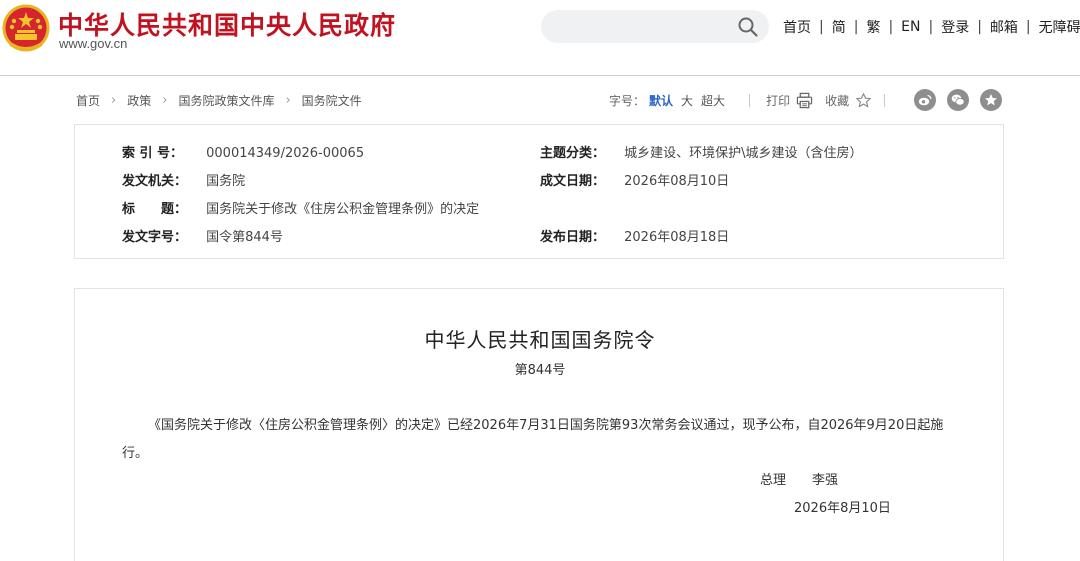 This screenshot has height=561, width=1080. Describe the element at coordinates (863, 100) in the screenshot. I see `star-outline-icon` at that location.